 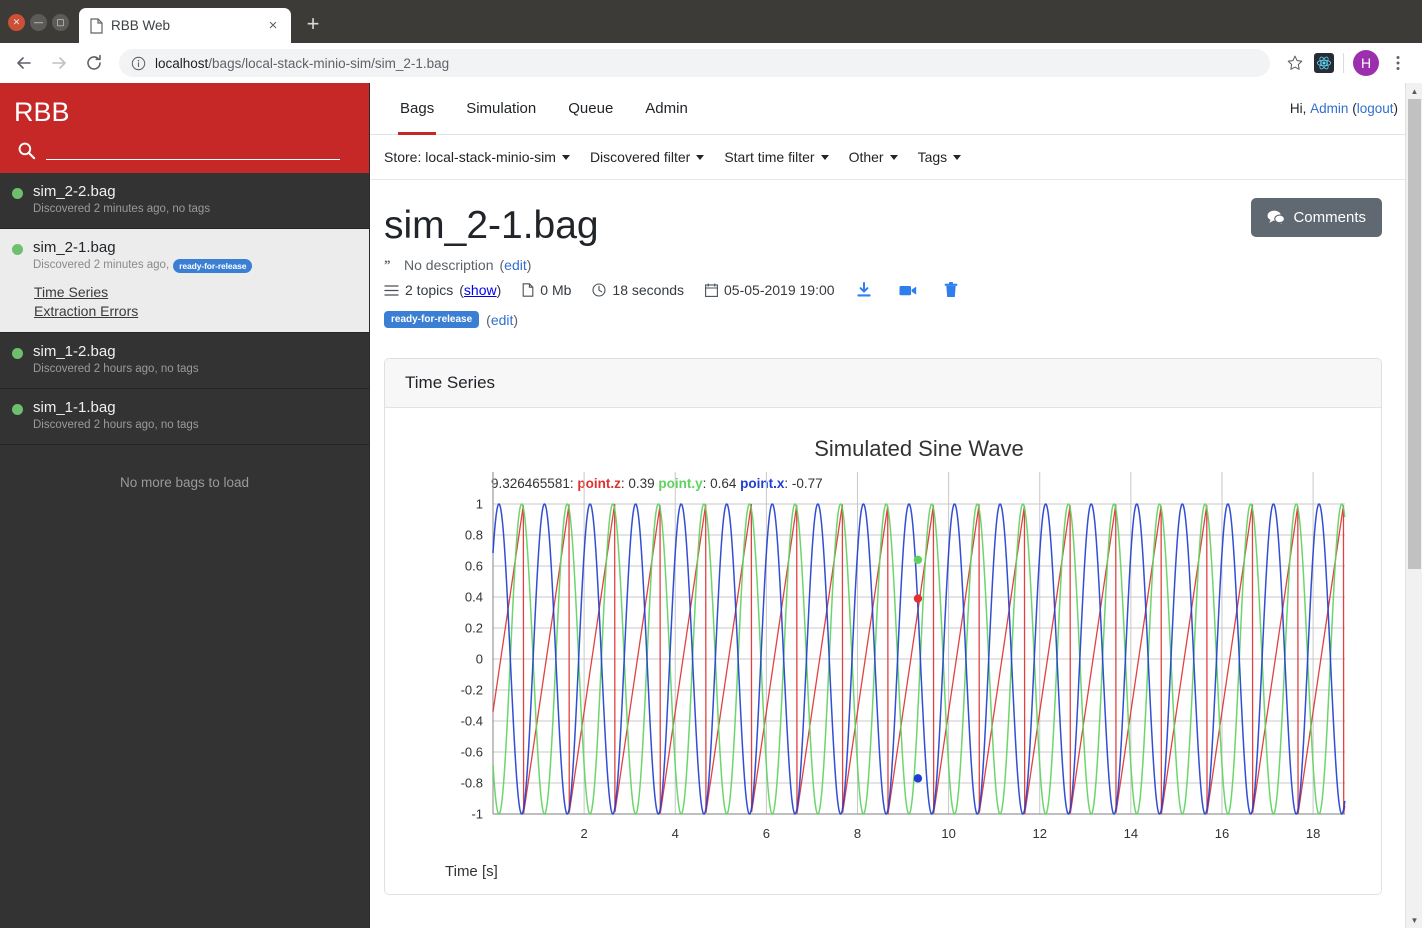 What do you see at coordinates (590, 108) in the screenshot?
I see `tab-queue: Queue` at bounding box center [590, 108].